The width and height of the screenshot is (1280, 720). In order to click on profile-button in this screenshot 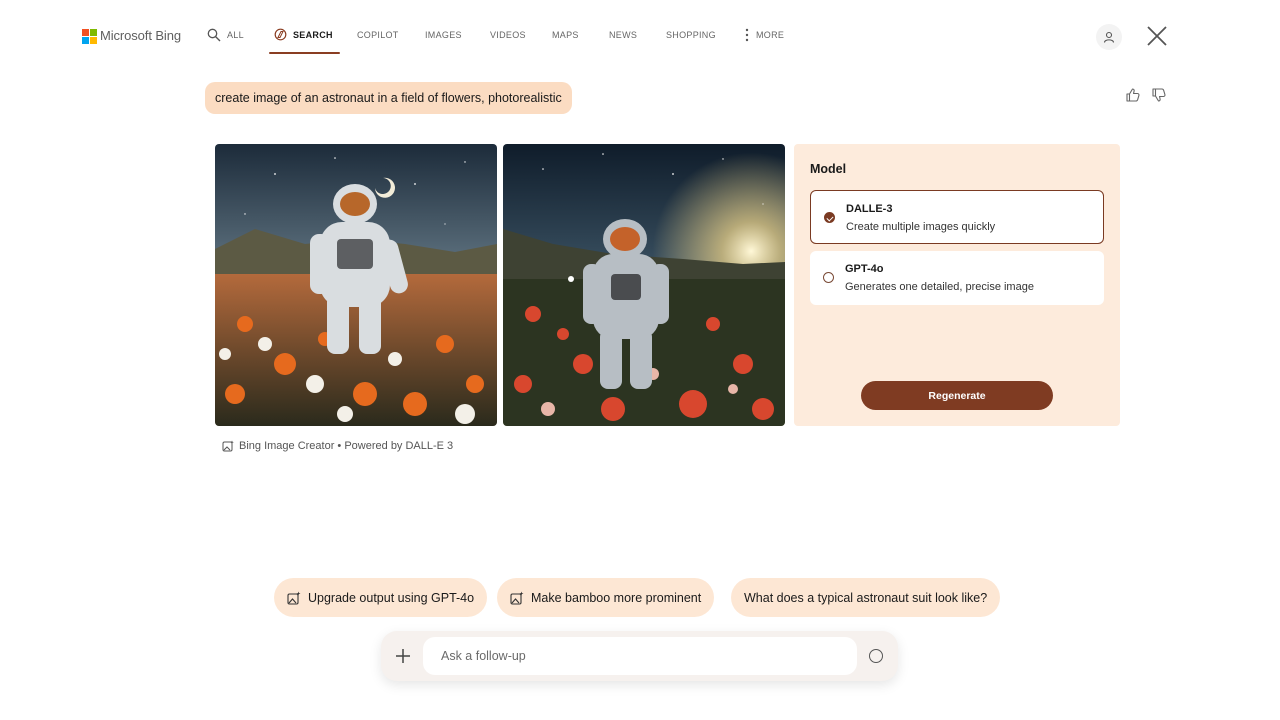, I will do `click(1109, 37)`.